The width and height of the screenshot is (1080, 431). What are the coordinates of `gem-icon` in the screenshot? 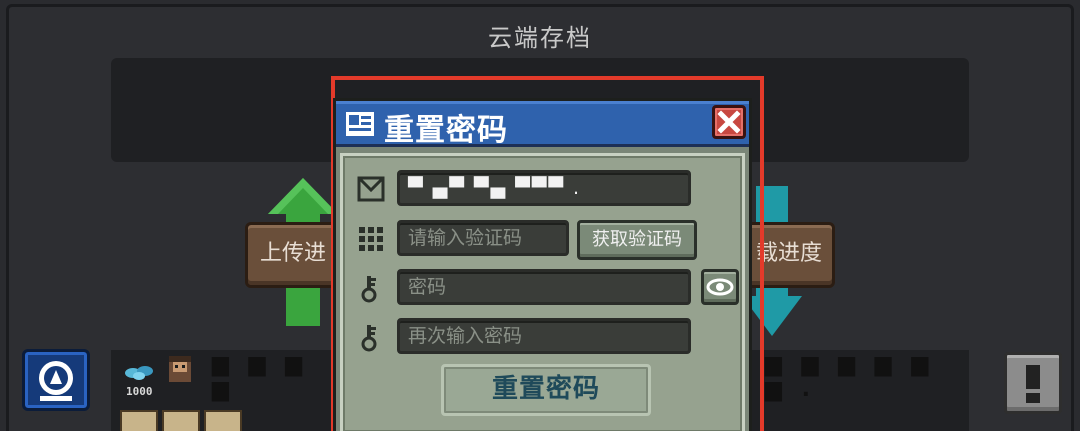 It's located at (139, 373).